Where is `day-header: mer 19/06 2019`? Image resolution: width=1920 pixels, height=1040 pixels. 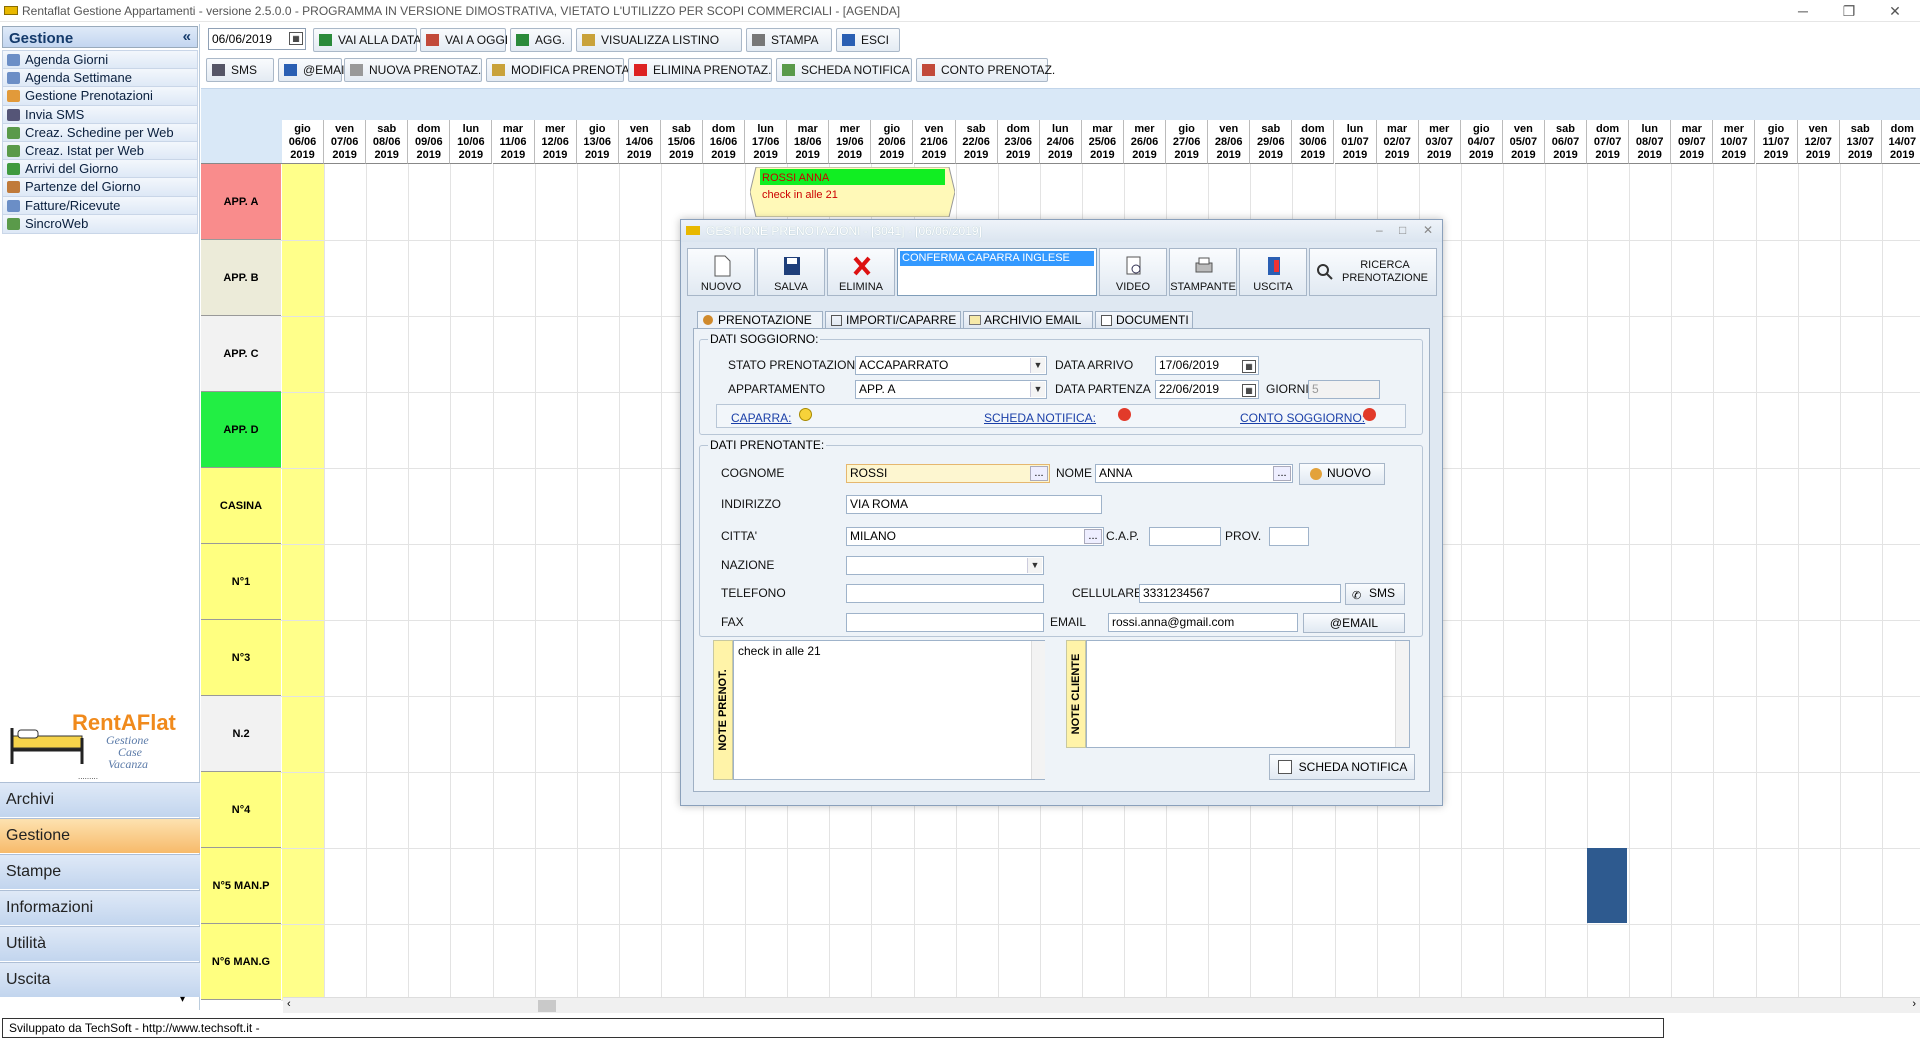 day-header: mer 19/06 2019 is located at coordinates (850, 142).